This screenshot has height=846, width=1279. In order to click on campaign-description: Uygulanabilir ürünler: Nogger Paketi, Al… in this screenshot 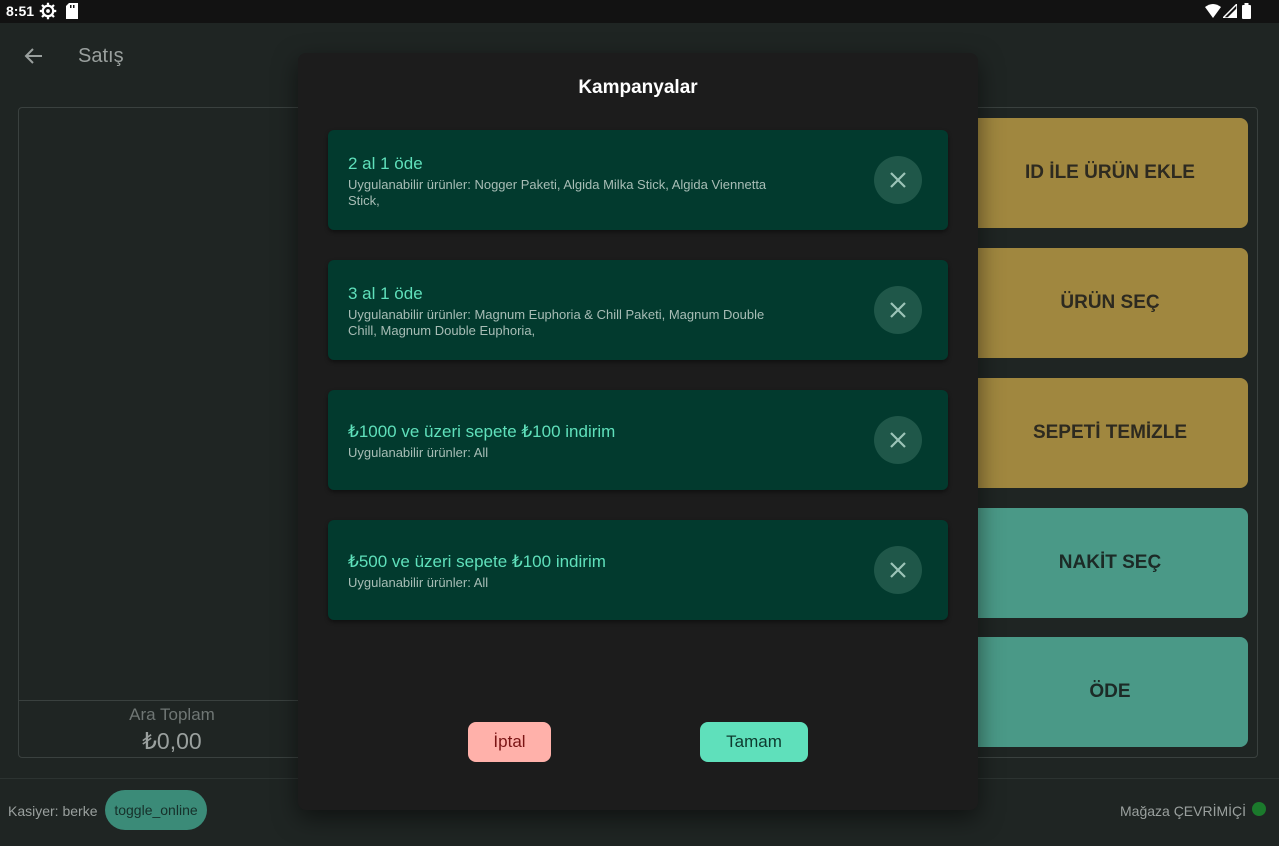, I will do `click(557, 192)`.